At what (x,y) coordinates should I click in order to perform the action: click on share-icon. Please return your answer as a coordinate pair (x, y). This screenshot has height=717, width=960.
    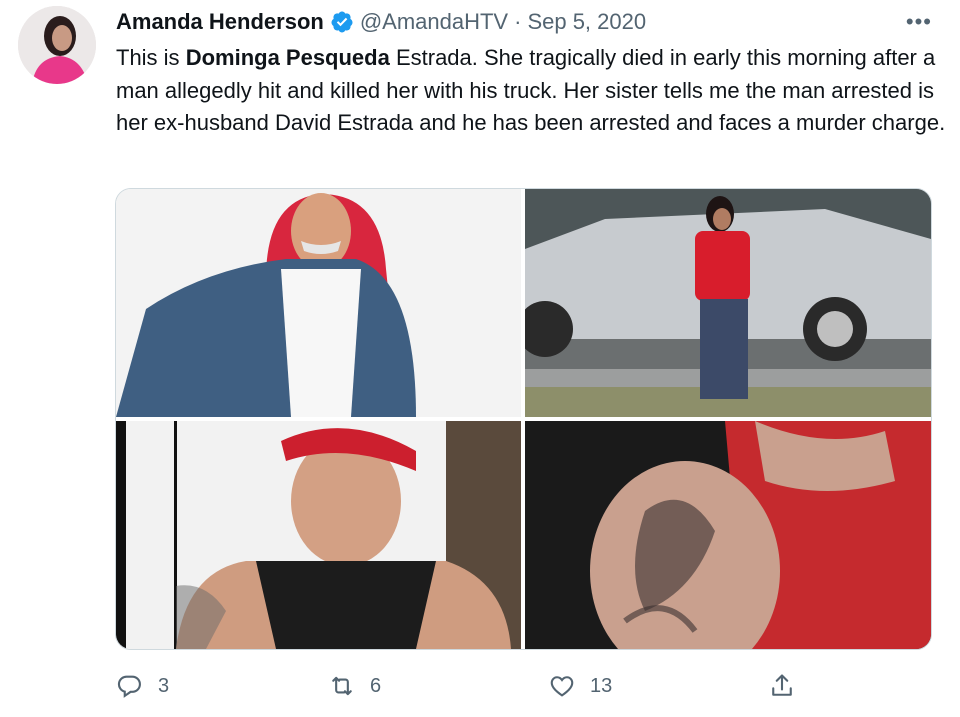
    Looking at the image, I should click on (782, 685).